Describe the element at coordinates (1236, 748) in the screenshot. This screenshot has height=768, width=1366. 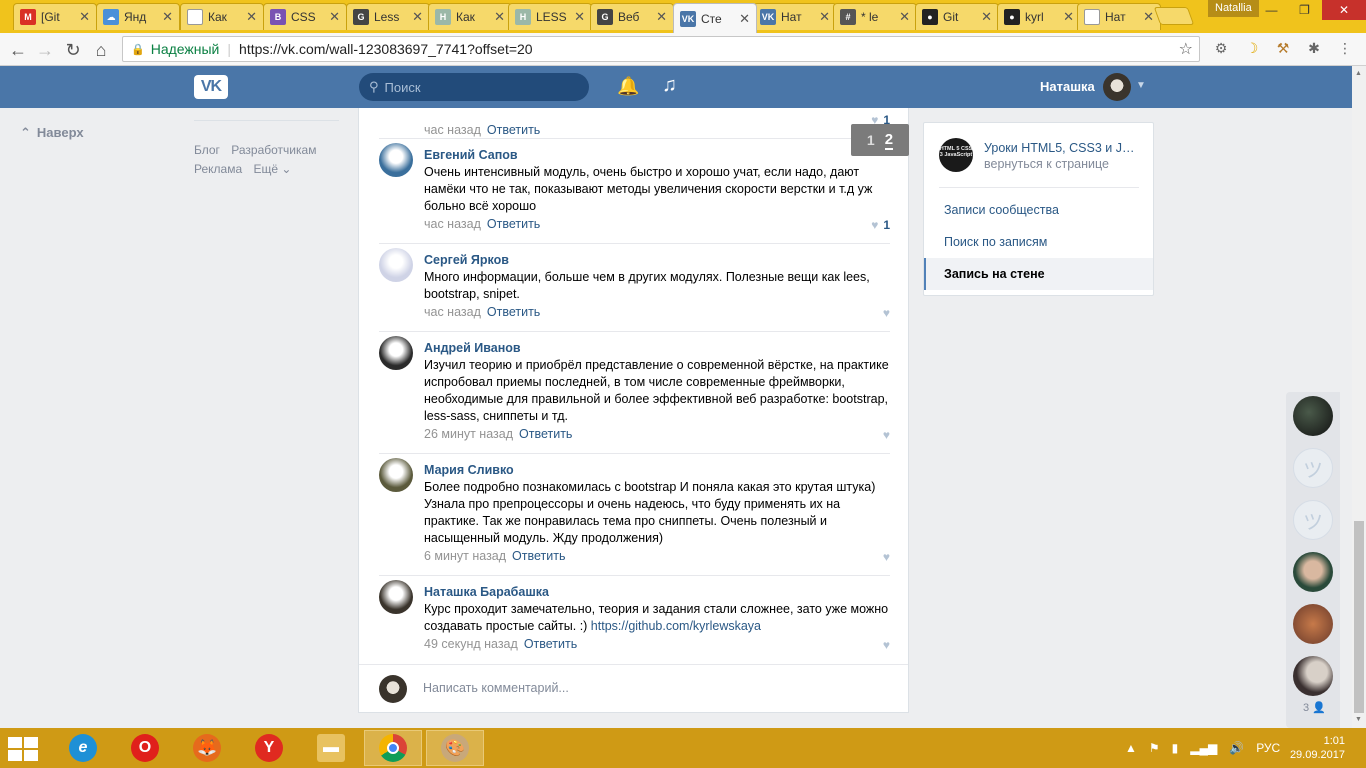
I see `volume-icon: 🔊` at that location.